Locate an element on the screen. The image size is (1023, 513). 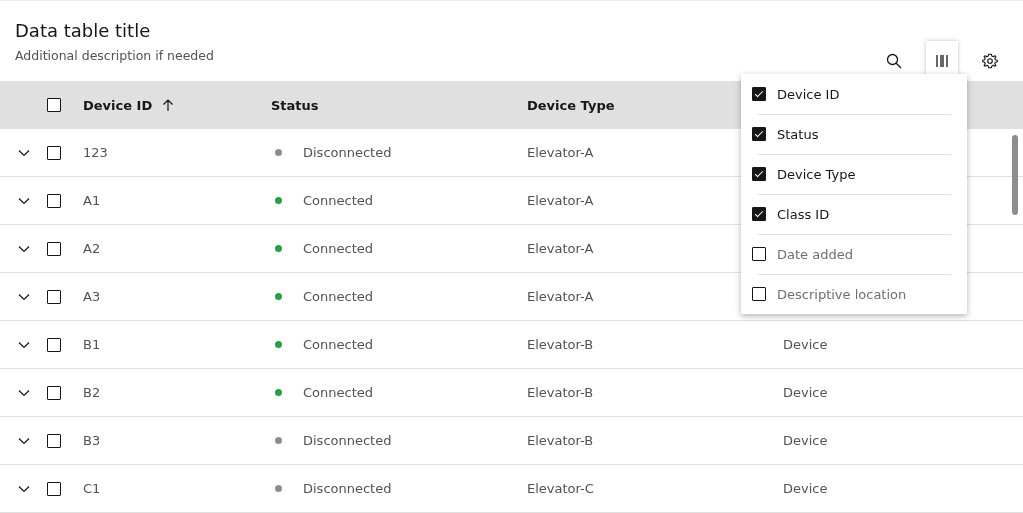
scrollbar is located at coordinates (1015, 175).